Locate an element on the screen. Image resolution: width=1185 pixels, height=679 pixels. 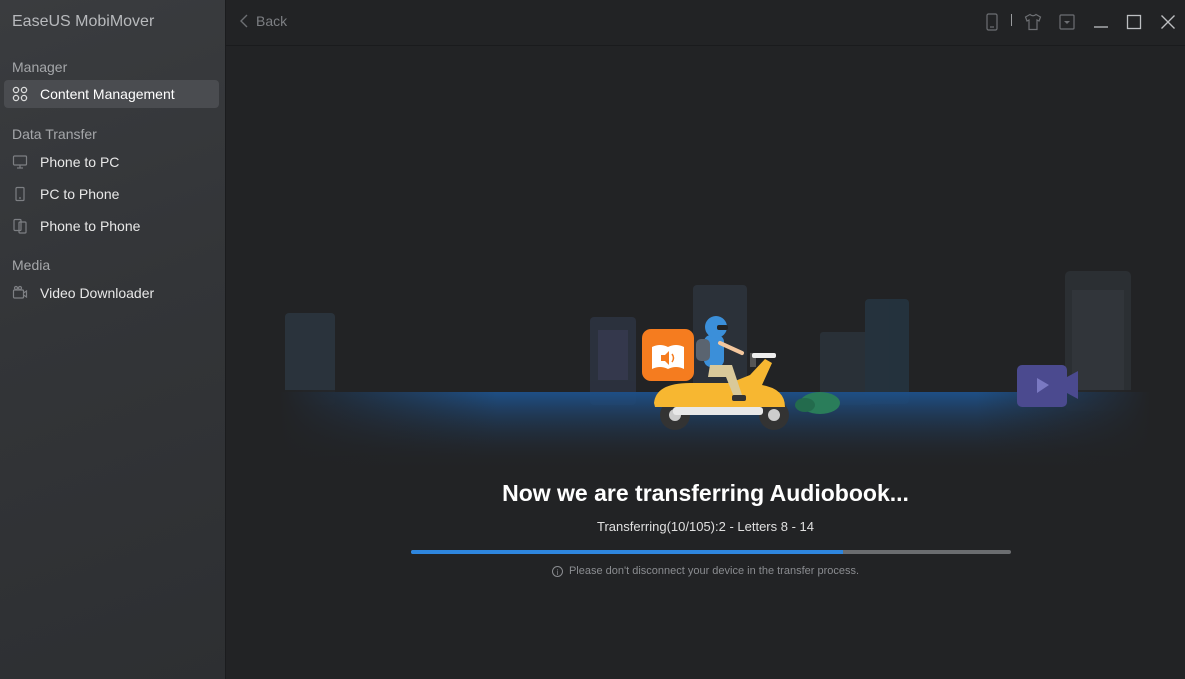
sidebar-item-phone-to-phone: Phone to Phone is located at coordinates (111, 226).